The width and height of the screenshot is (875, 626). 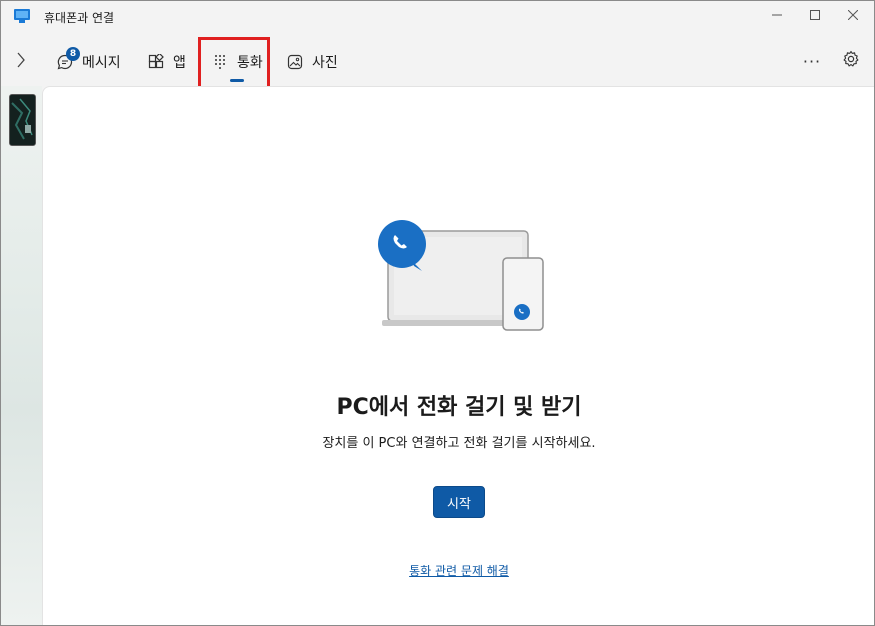 What do you see at coordinates (73, 54) in the screenshot?
I see `unread-count-badge: 8` at bounding box center [73, 54].